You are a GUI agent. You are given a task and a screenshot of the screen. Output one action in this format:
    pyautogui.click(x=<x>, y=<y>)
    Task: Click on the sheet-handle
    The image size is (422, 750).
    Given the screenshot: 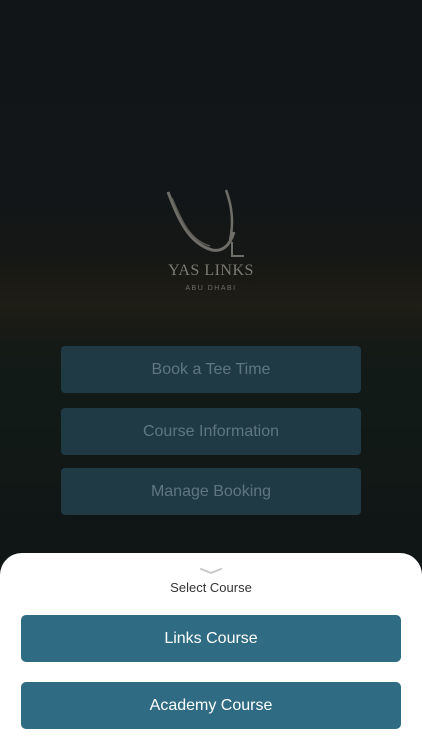 What is the action you would take?
    pyautogui.click(x=211, y=568)
    